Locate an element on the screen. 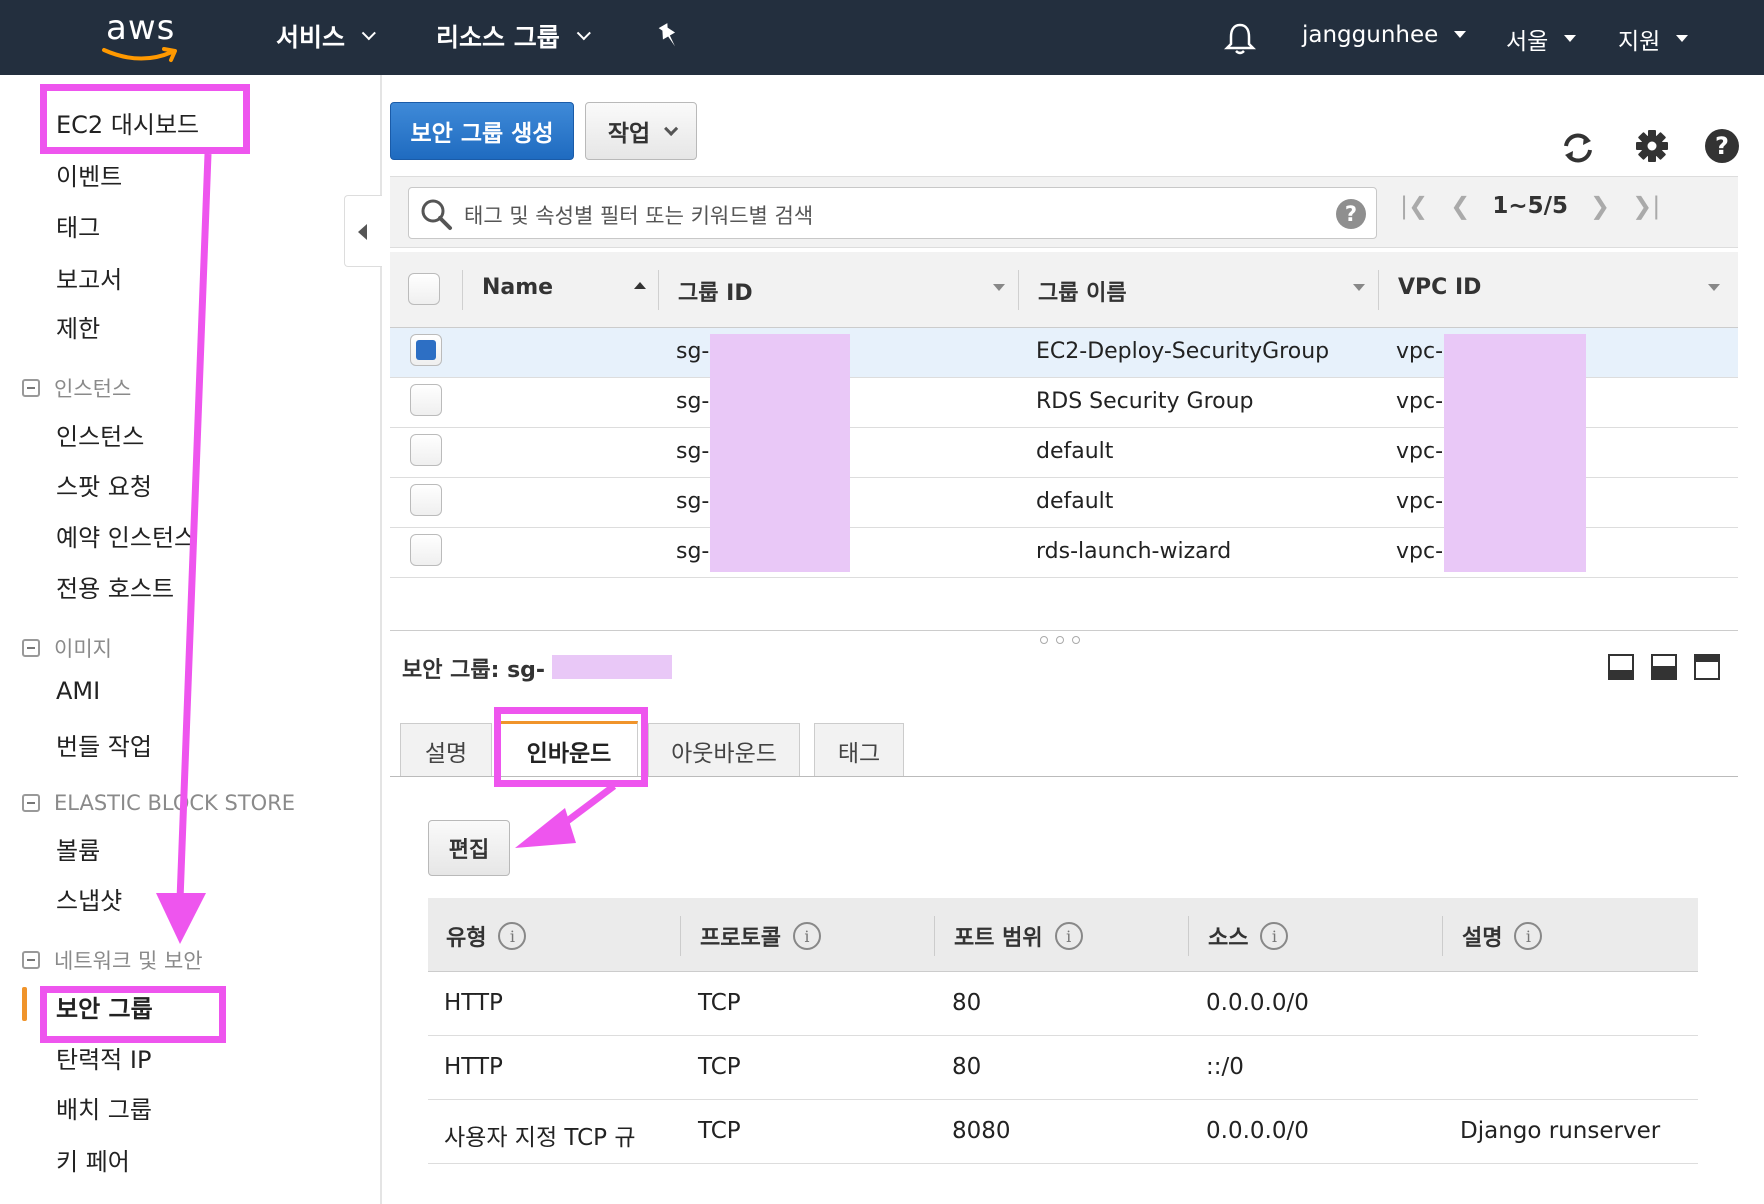  pin-icon is located at coordinates (669, 37).